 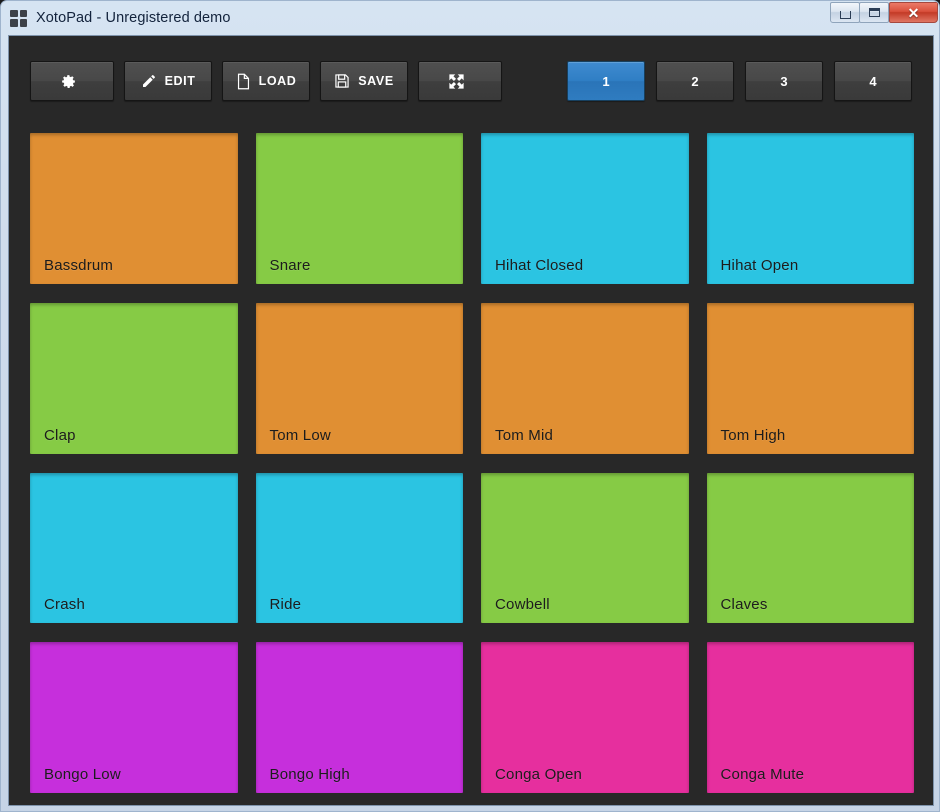 I want to click on window-controls: ✕, so click(x=884, y=12).